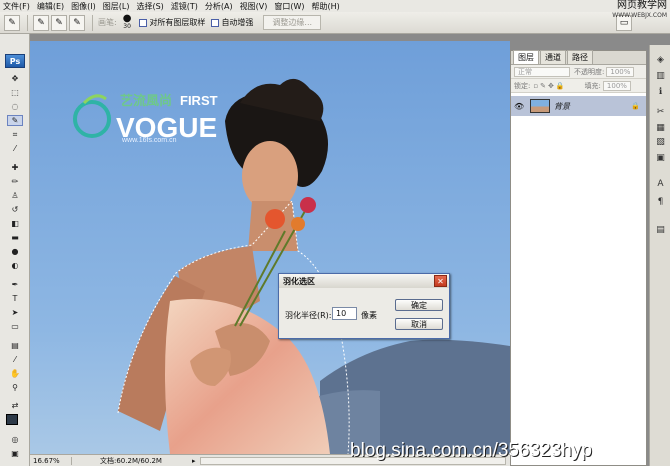 The image size is (670, 466). I want to click on tool-presets-icon: ▤, so click(660, 229).